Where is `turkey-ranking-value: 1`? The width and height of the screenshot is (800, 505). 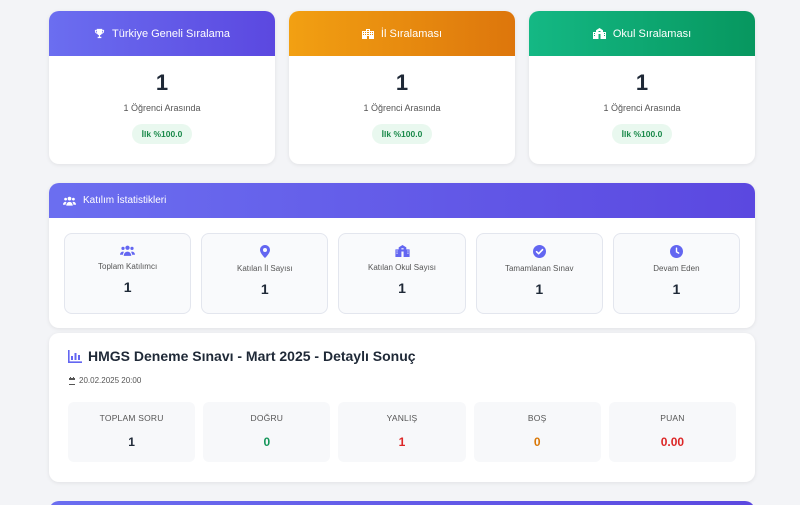
turkey-ranking-value: 1 is located at coordinates (162, 82).